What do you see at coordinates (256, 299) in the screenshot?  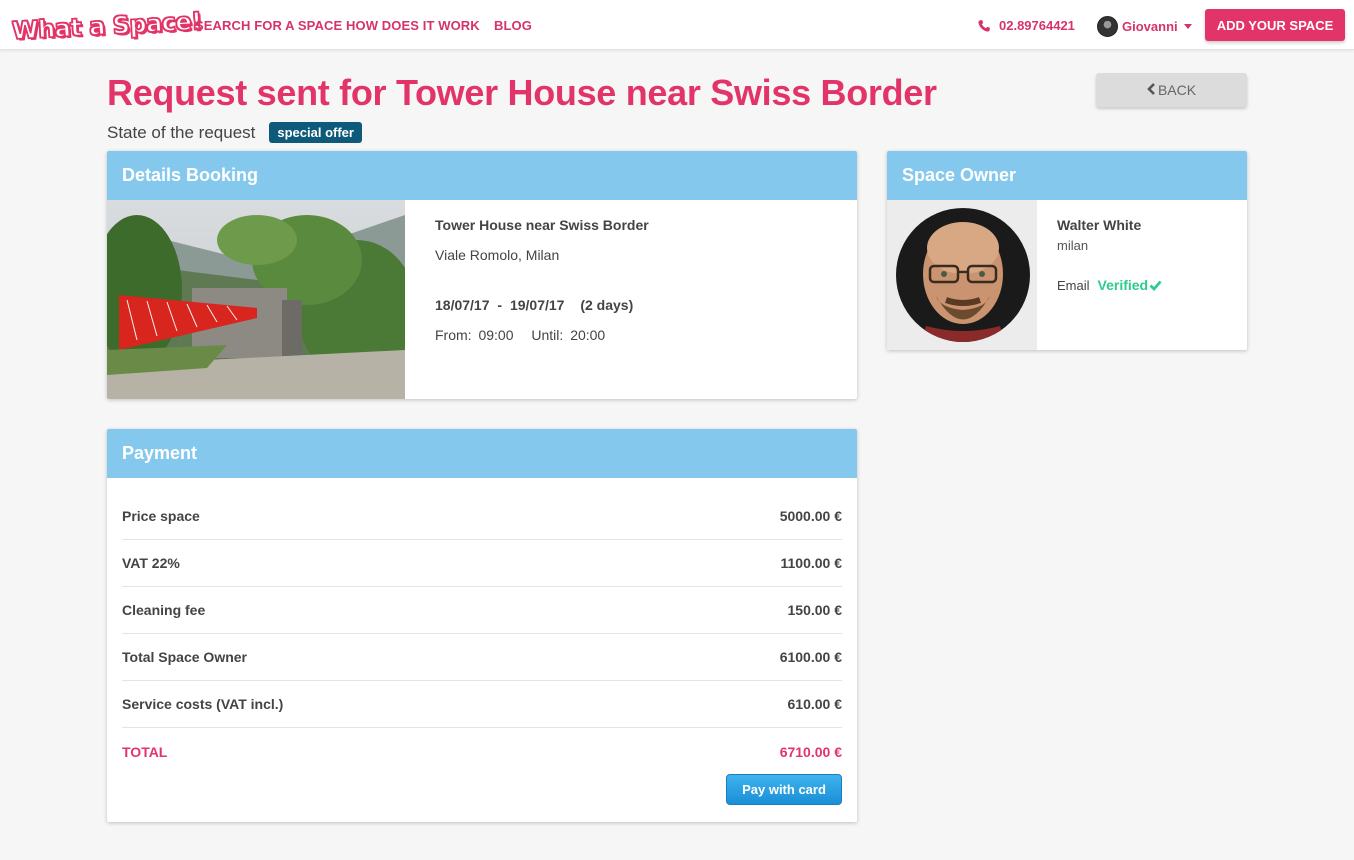 I see `space-photo` at bounding box center [256, 299].